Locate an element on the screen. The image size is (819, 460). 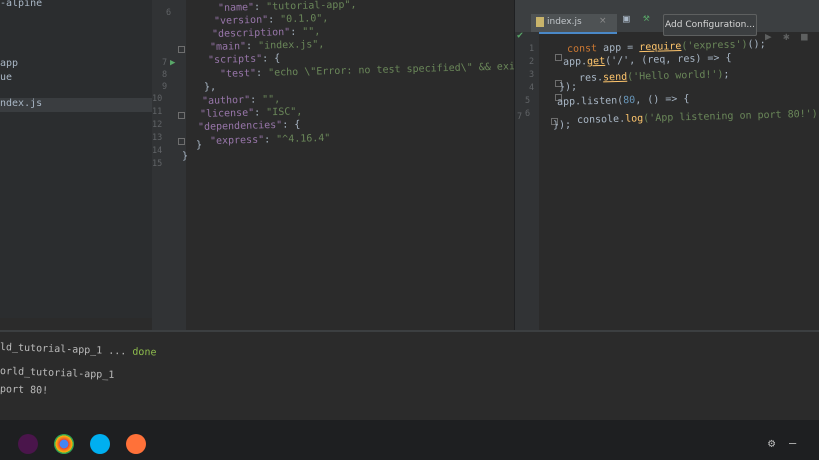
tab-index-js: index.js × is located at coordinates (574, 24).